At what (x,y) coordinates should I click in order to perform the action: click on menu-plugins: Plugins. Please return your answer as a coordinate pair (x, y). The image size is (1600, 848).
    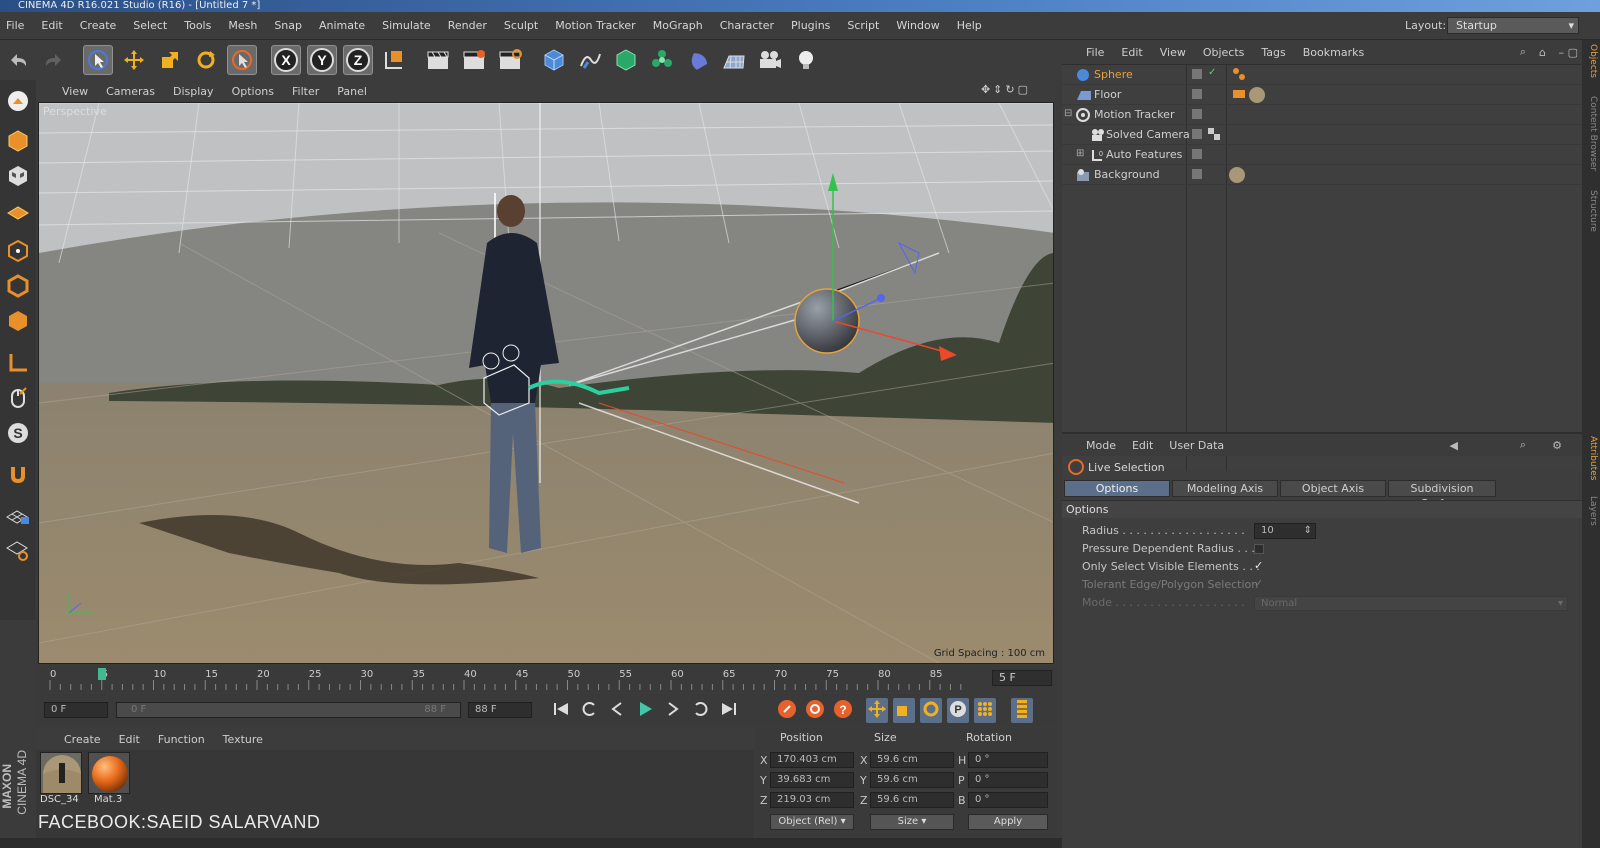
    Looking at the image, I should click on (810, 25).